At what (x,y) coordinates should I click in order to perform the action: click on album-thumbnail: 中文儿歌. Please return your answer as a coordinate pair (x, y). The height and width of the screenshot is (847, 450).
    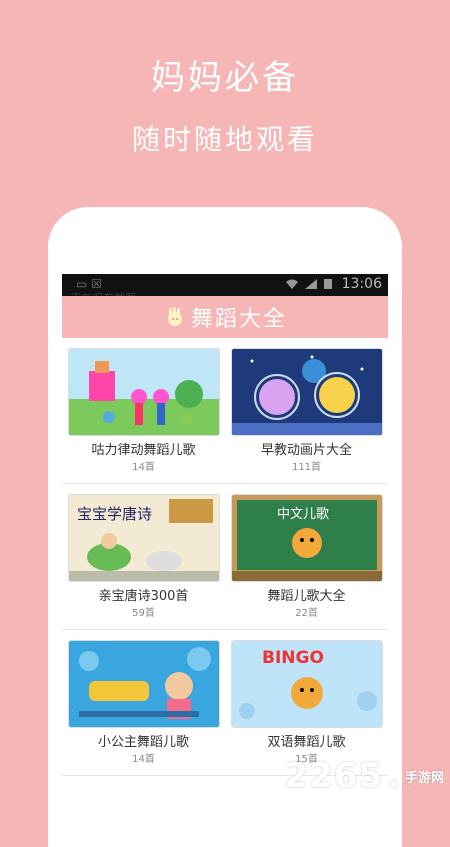
    Looking at the image, I should click on (307, 538).